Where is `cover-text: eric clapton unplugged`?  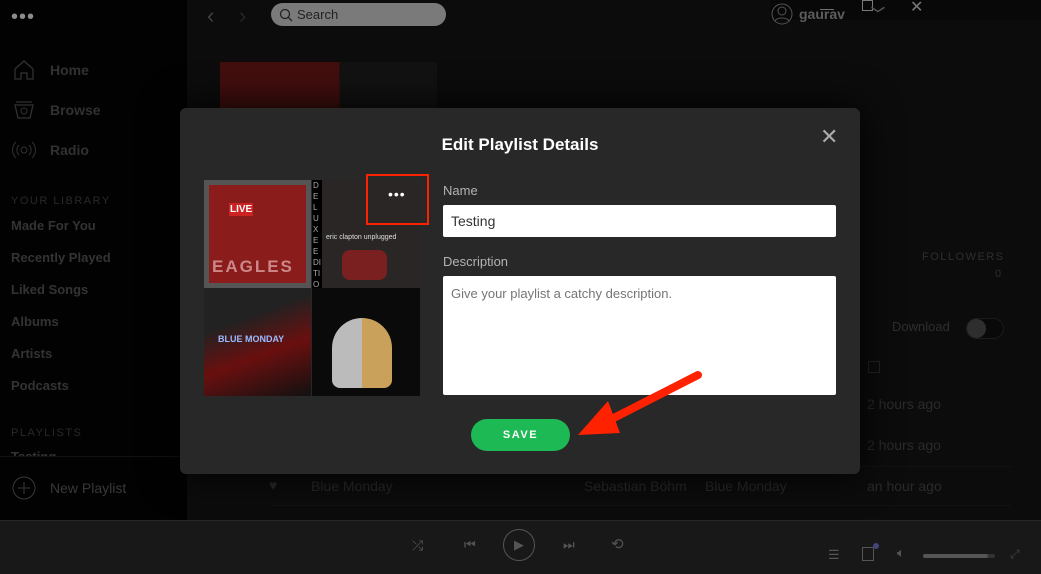 cover-text: eric clapton unplugged is located at coordinates (361, 237).